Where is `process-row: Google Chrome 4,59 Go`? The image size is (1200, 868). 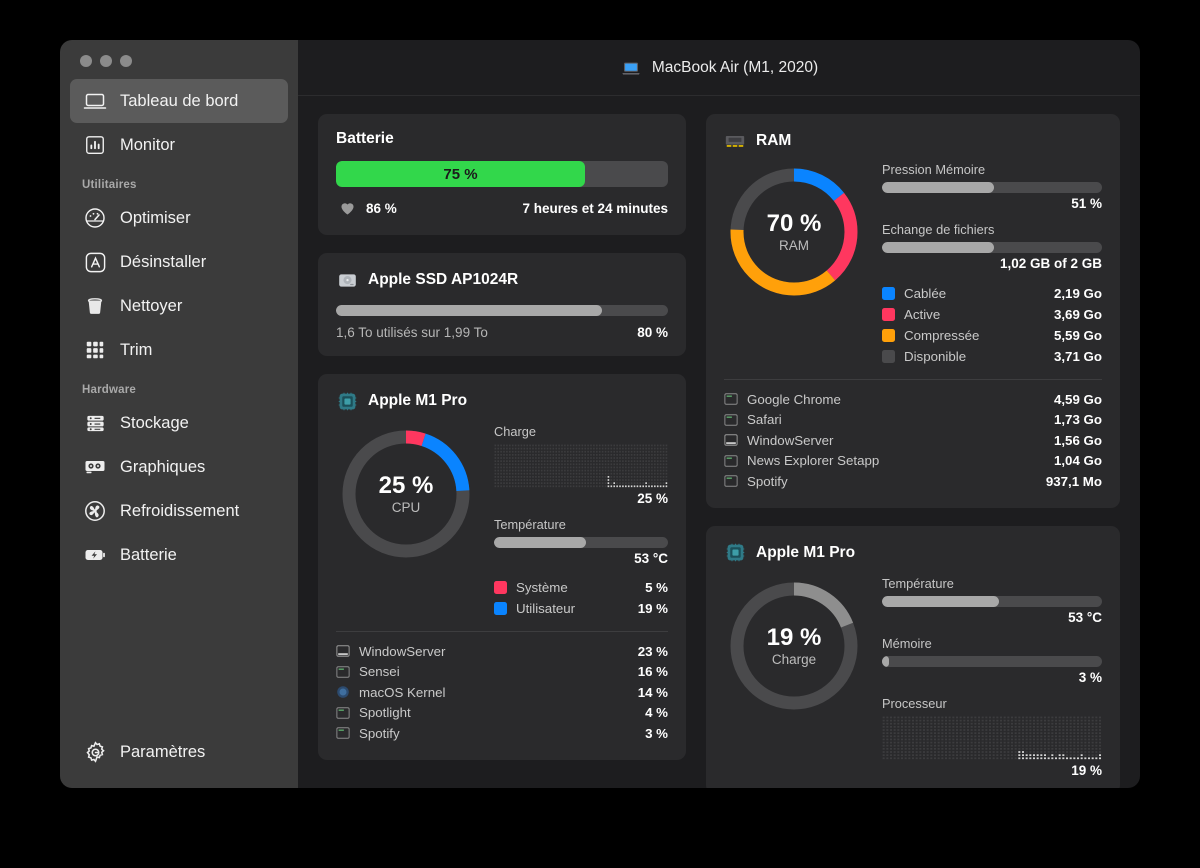 process-row: Google Chrome 4,59 Go is located at coordinates (913, 399).